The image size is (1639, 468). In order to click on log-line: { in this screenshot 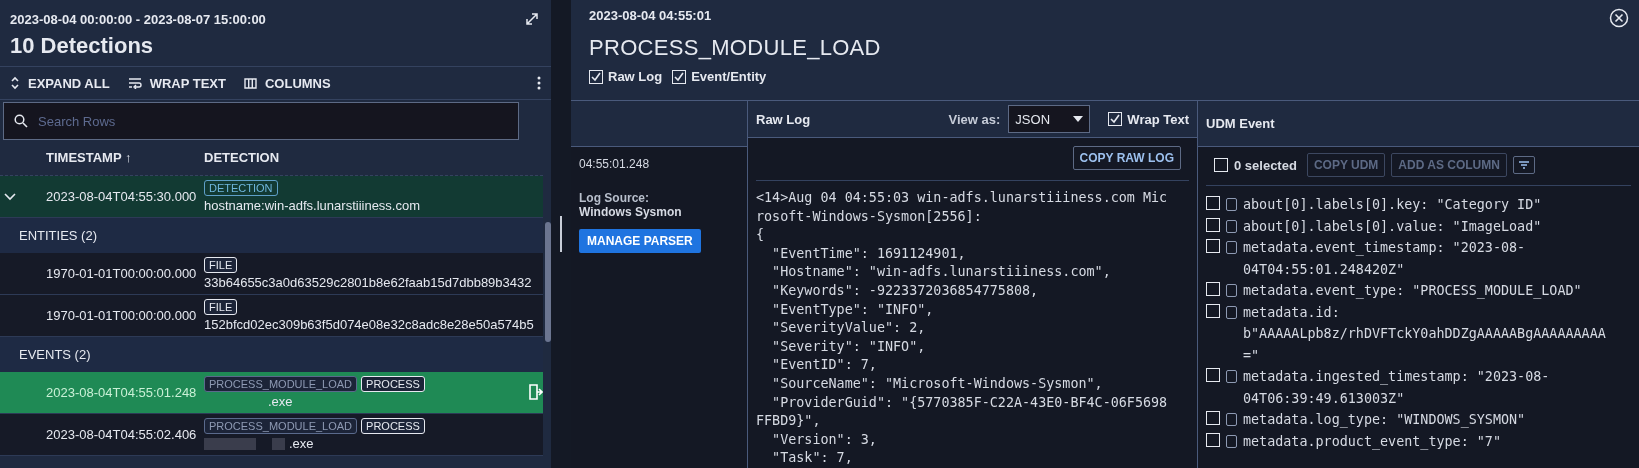, I will do `click(761, 235)`.